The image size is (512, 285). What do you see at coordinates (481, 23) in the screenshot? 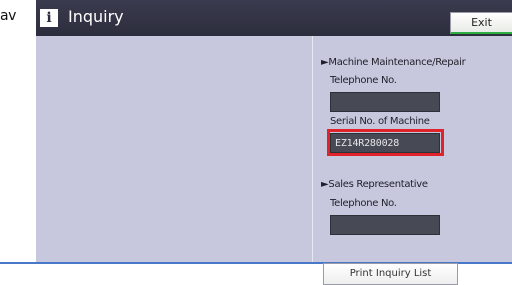
I see `exit-button: Exit` at bounding box center [481, 23].